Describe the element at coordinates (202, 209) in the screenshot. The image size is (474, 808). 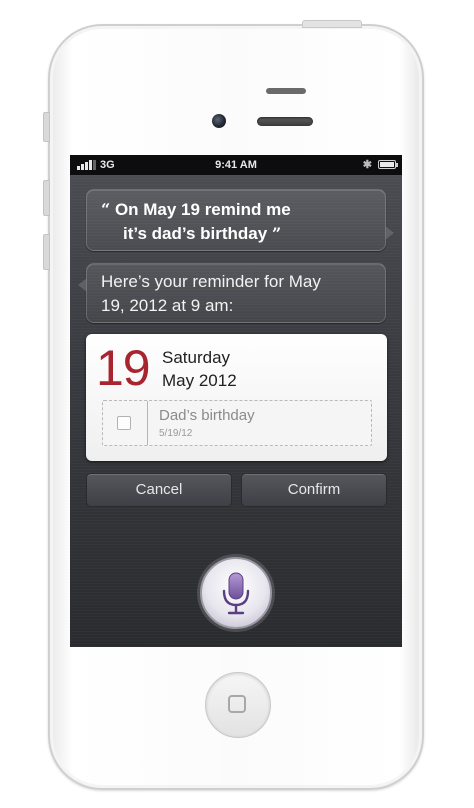
I see `user-text-1: On May 19 remind me` at that location.